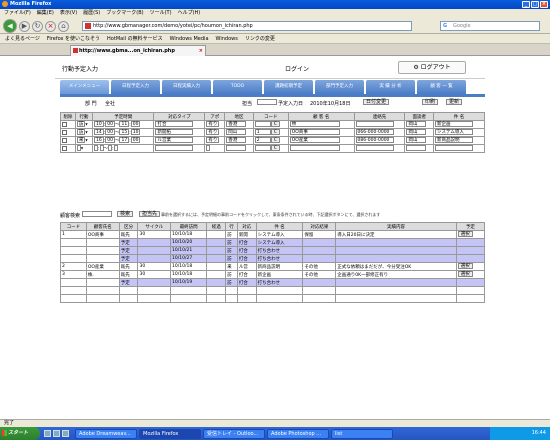 The width and height of the screenshot is (550, 440). What do you see at coordinates (24, 26) in the screenshot?
I see `forward-button: ▶` at bounding box center [24, 26].